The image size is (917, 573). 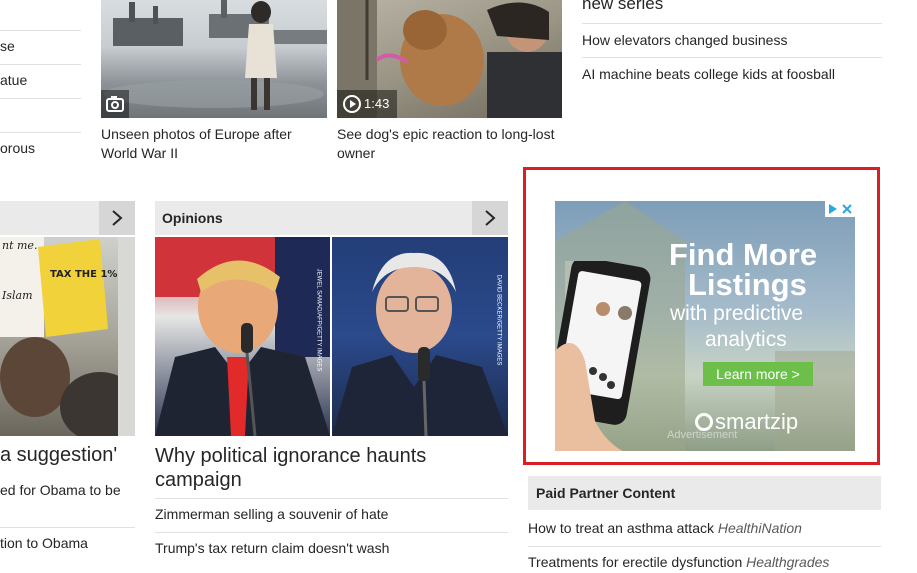 I want to click on video-duration: 1:43, so click(x=377, y=103).